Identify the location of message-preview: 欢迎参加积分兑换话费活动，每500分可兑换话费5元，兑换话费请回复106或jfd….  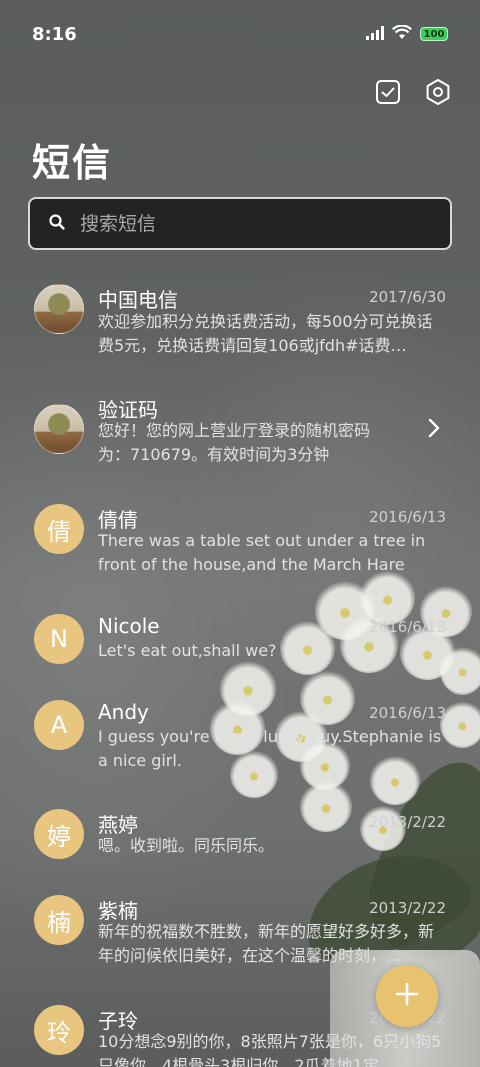
(265, 333).